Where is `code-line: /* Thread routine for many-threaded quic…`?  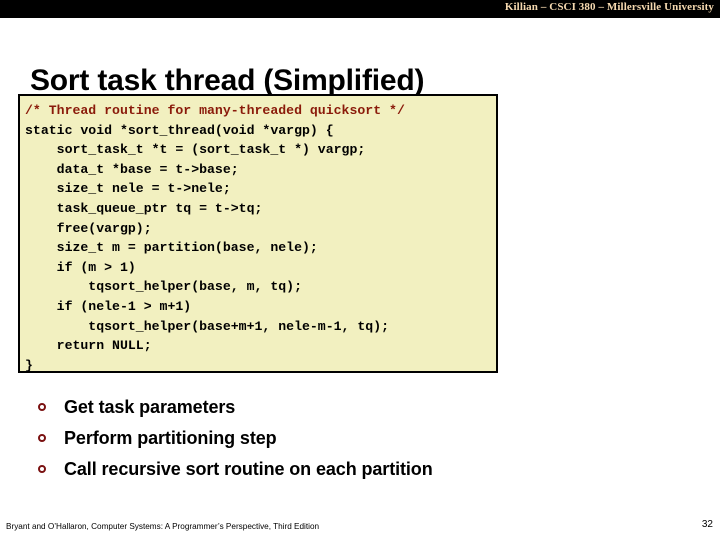 code-line: /* Thread routine for many-threaded quic… is located at coordinates (215, 110).